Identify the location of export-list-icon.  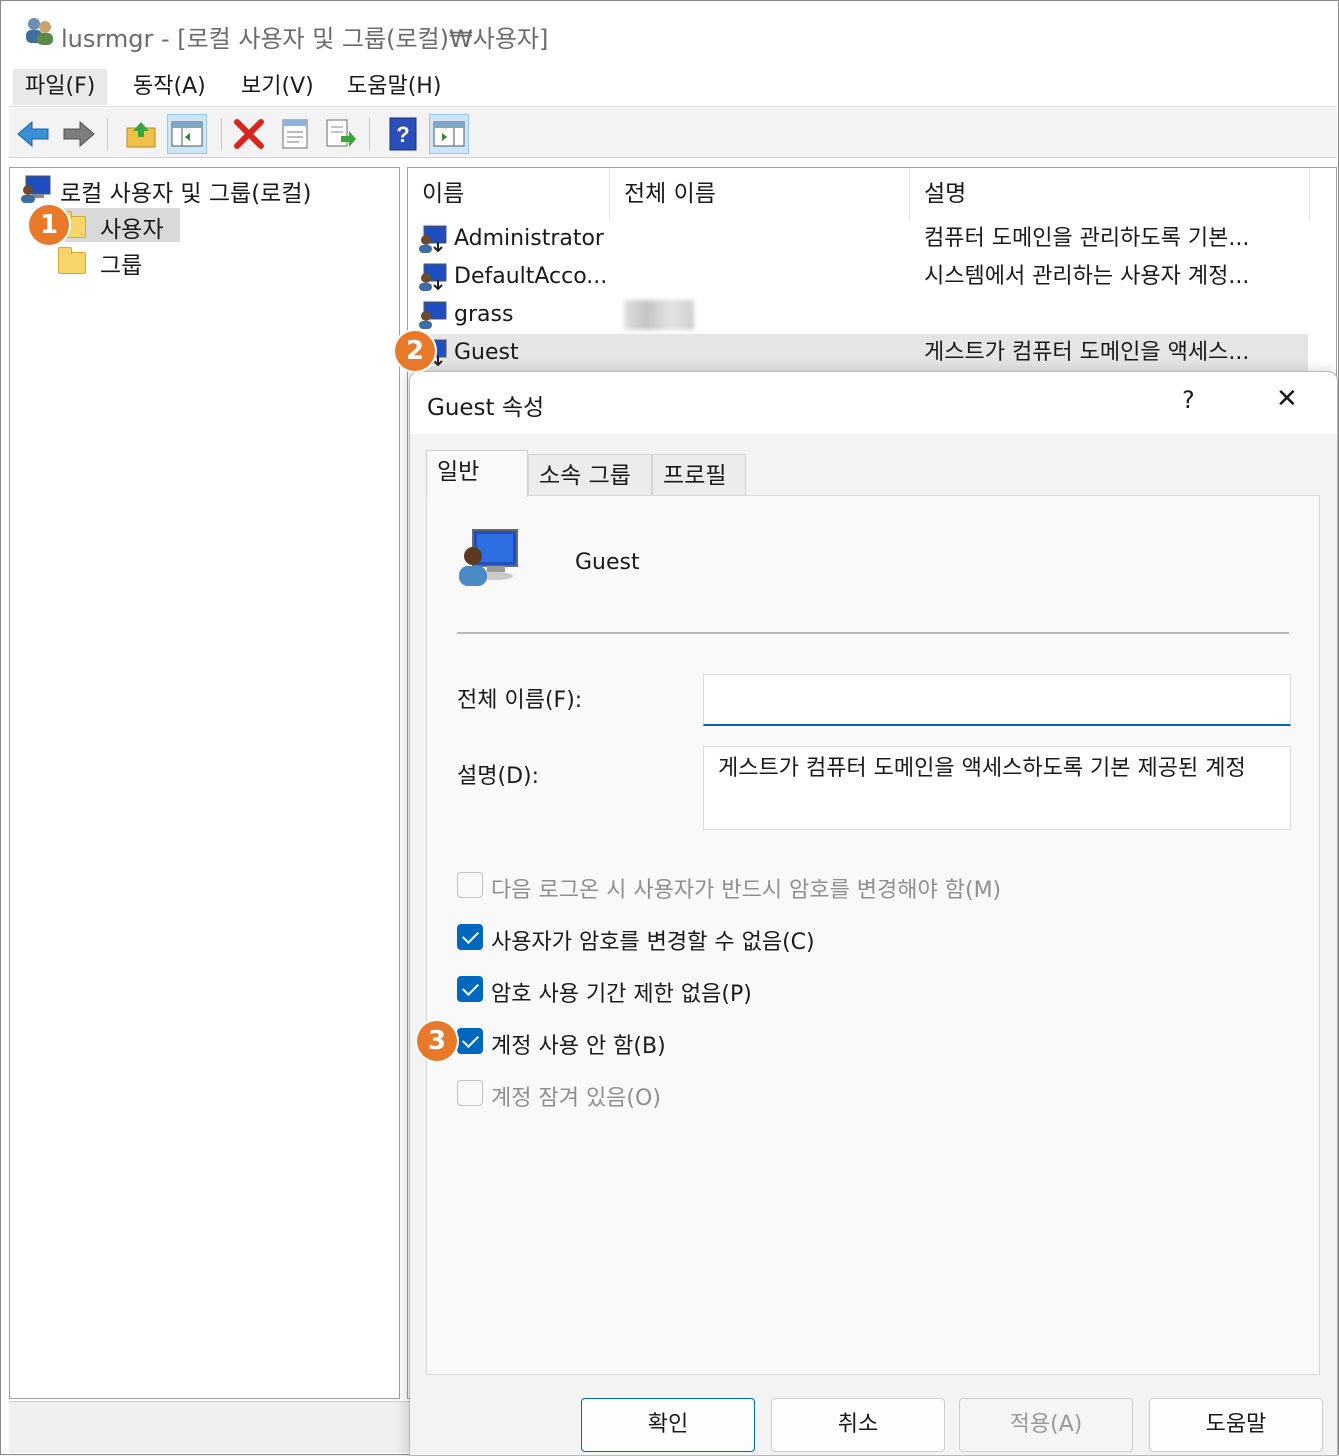
(341, 134).